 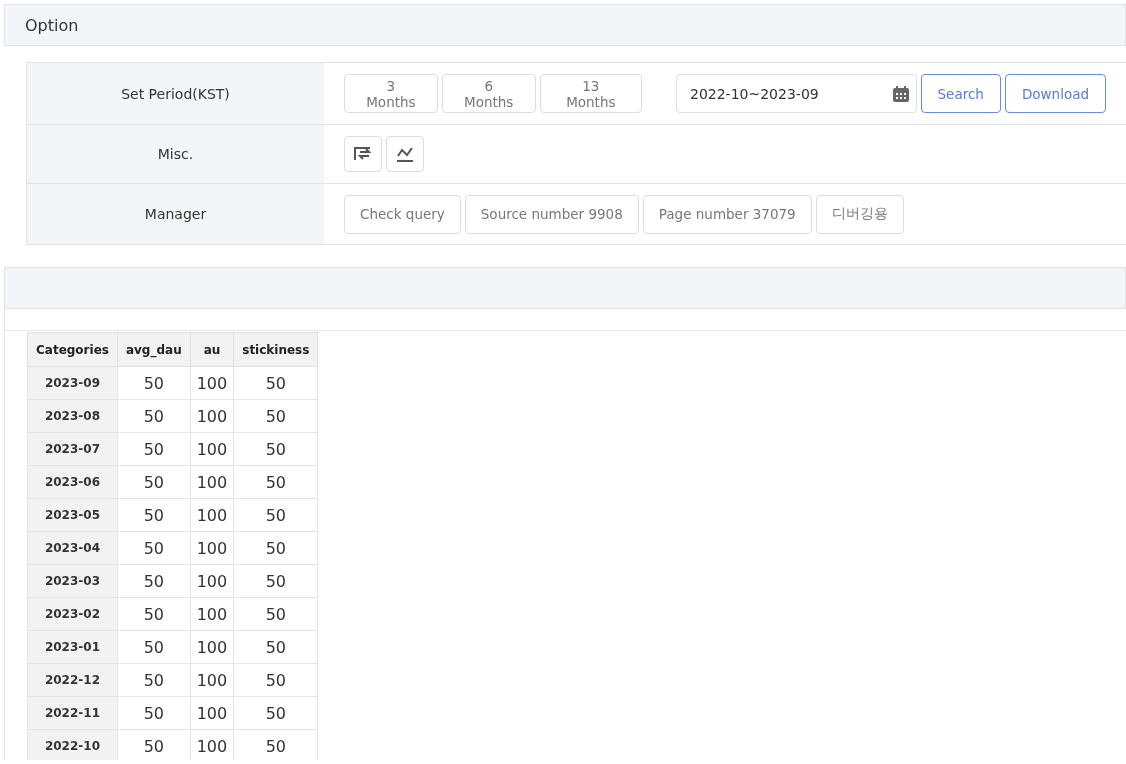 What do you see at coordinates (72, 647) in the screenshot?
I see `row-header: 2023-01` at bounding box center [72, 647].